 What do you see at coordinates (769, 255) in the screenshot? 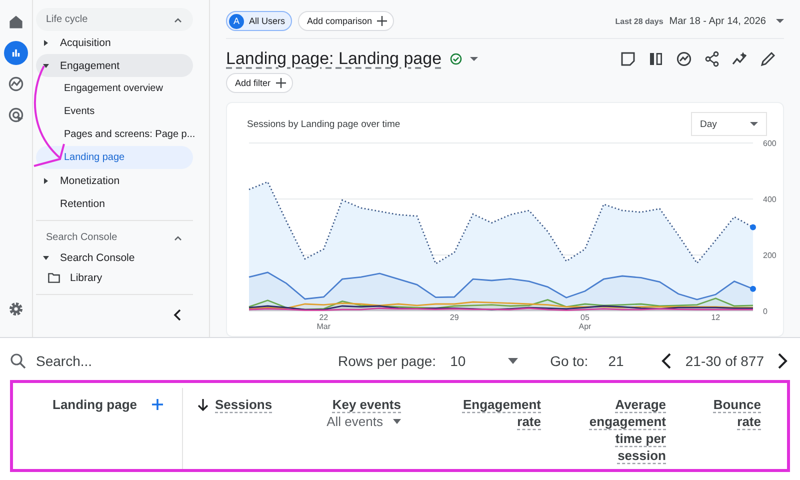
I see `axis-label: 200` at bounding box center [769, 255].